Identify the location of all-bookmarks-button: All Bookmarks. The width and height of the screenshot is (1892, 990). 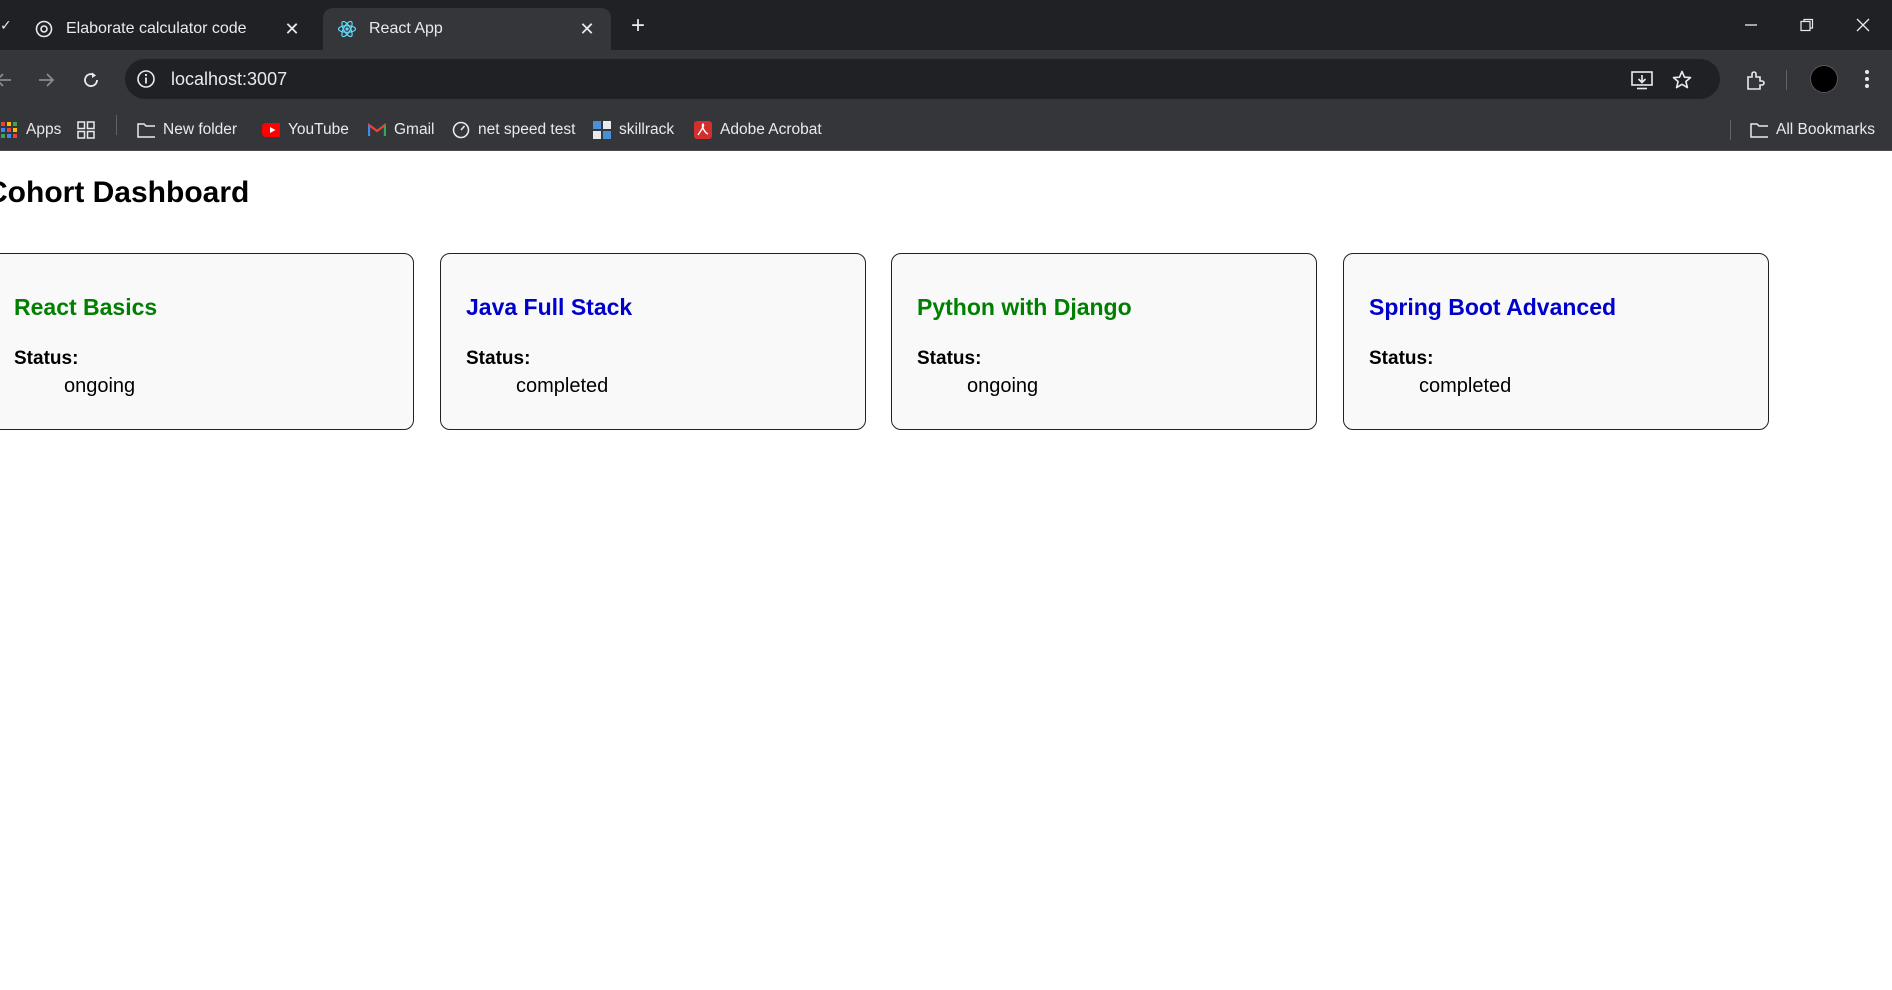
(1812, 130).